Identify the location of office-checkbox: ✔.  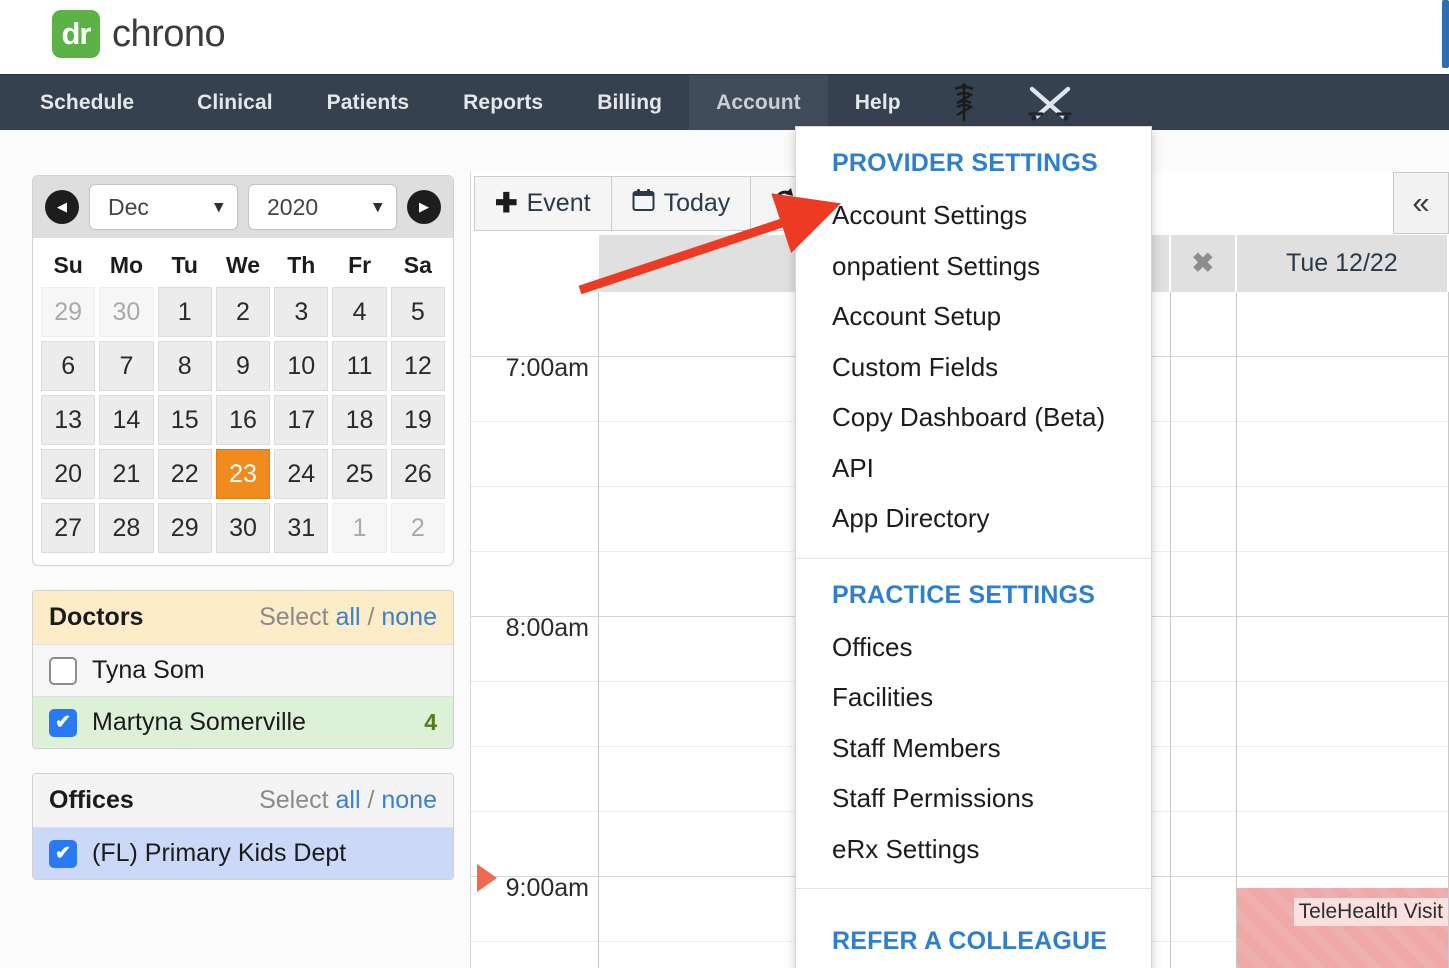
(63, 853).